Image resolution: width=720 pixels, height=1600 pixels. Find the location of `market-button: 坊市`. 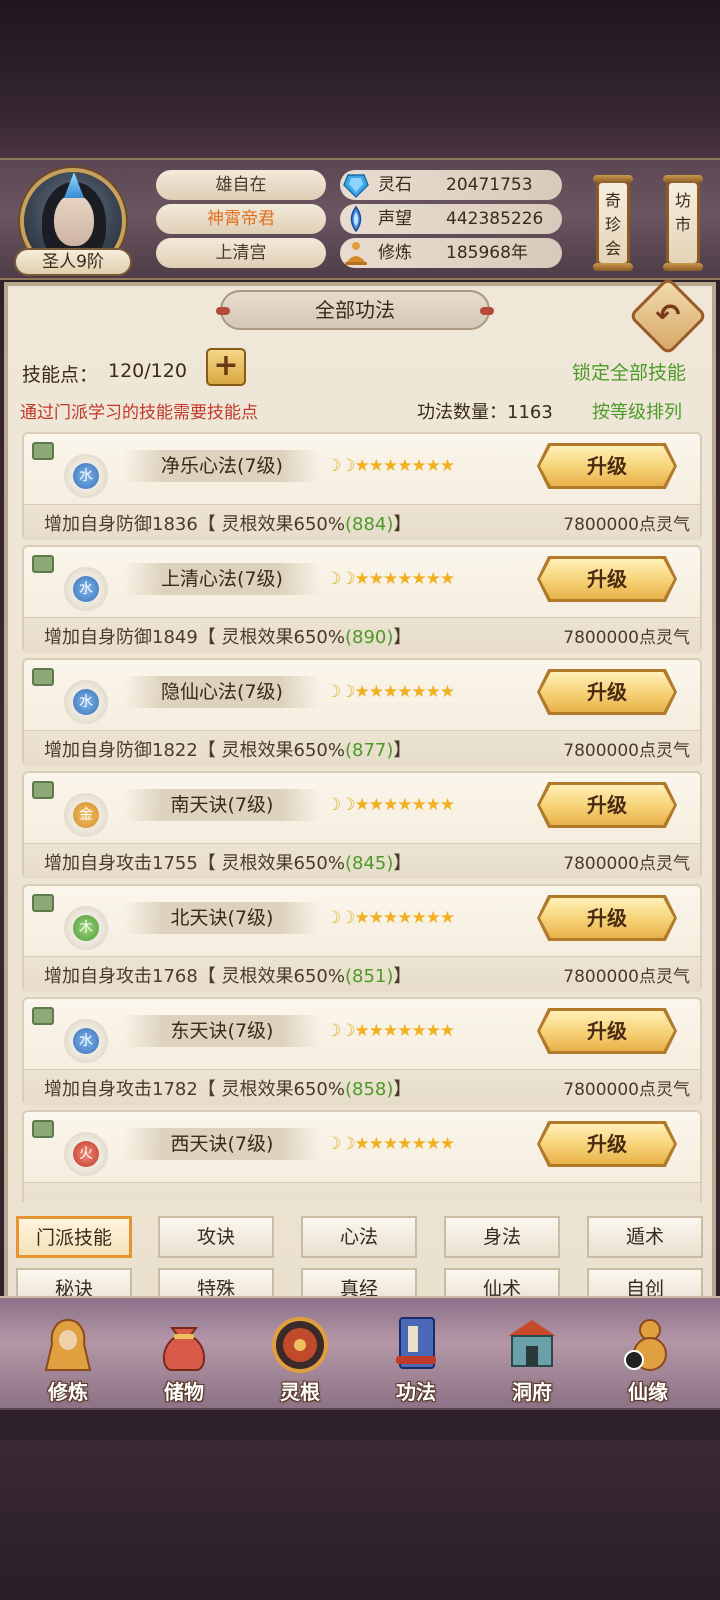

market-button: 坊市 is located at coordinates (683, 223).